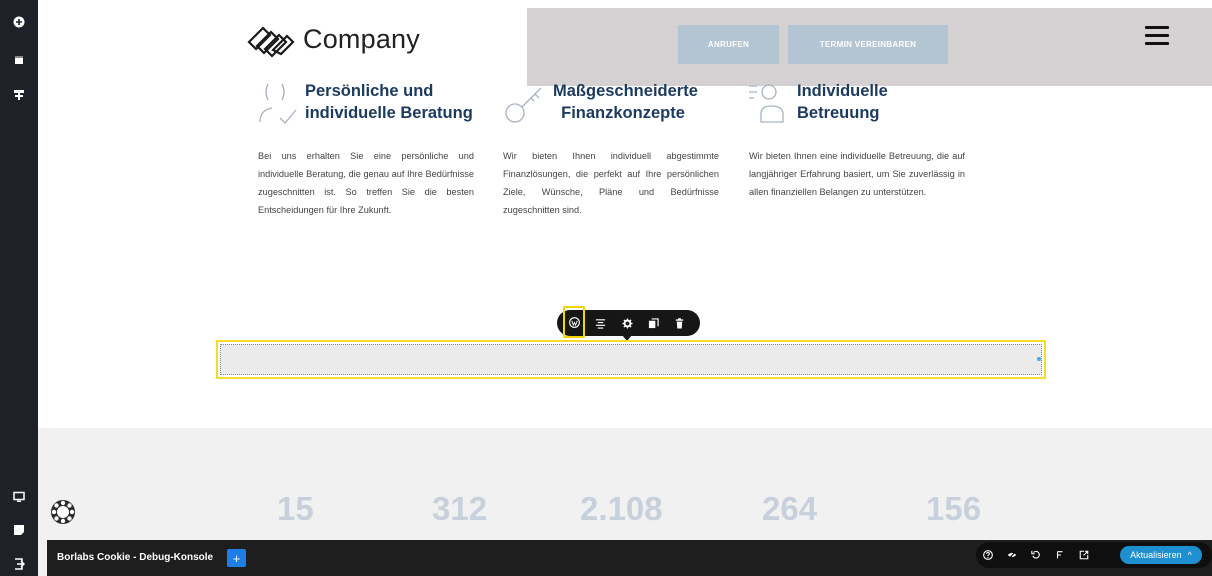 The height and width of the screenshot is (576, 1212). I want to click on stat-number: 156, so click(954, 508).